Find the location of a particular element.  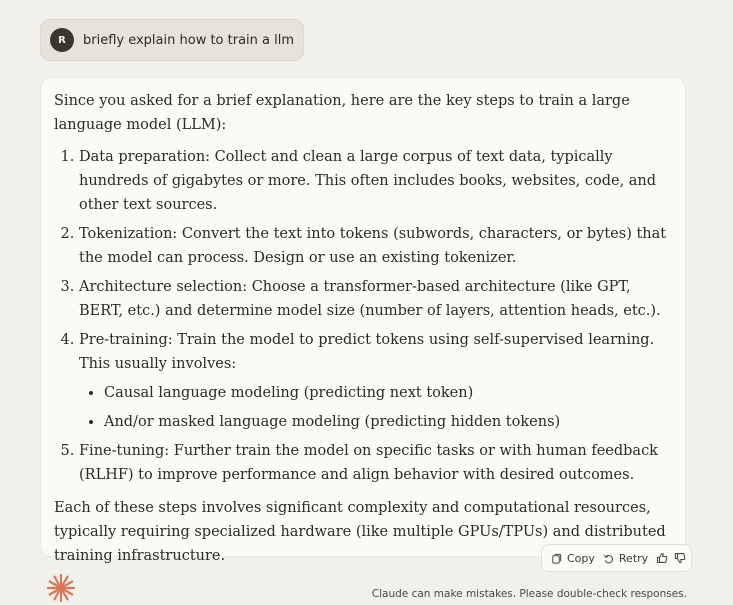

thumbs-down-icon is located at coordinates (680, 558).